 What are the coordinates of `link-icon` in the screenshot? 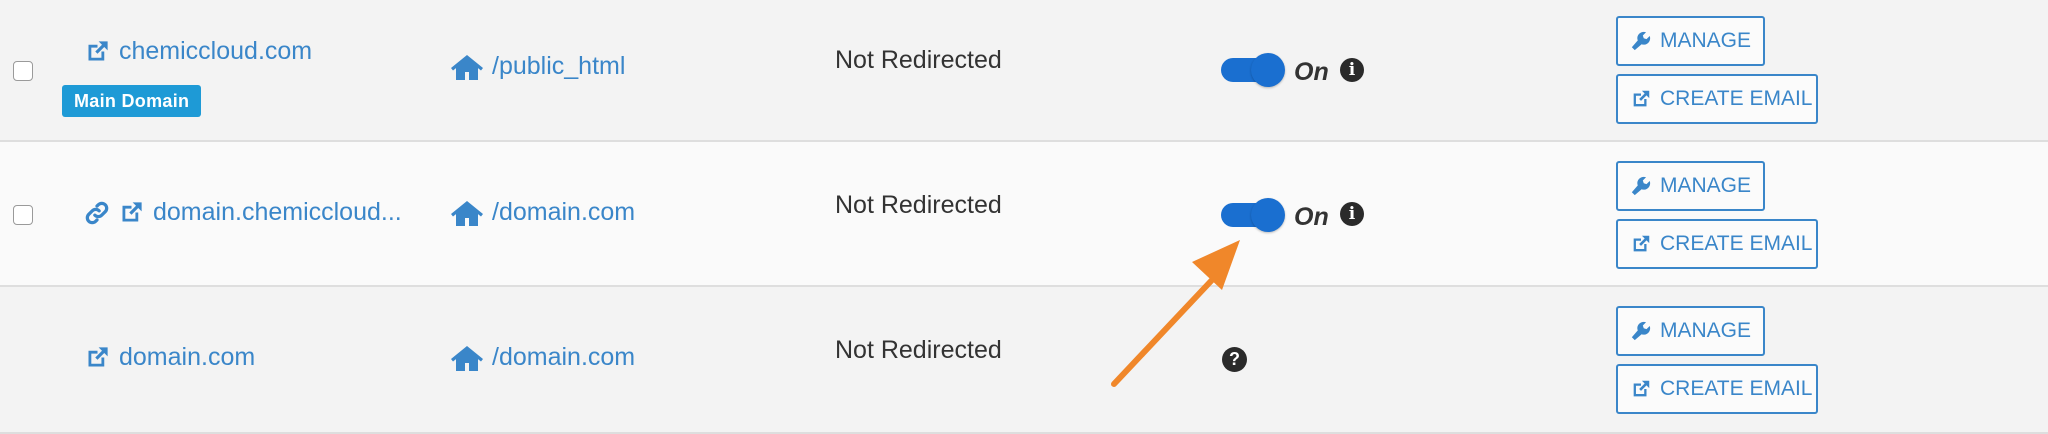 It's located at (97, 213).